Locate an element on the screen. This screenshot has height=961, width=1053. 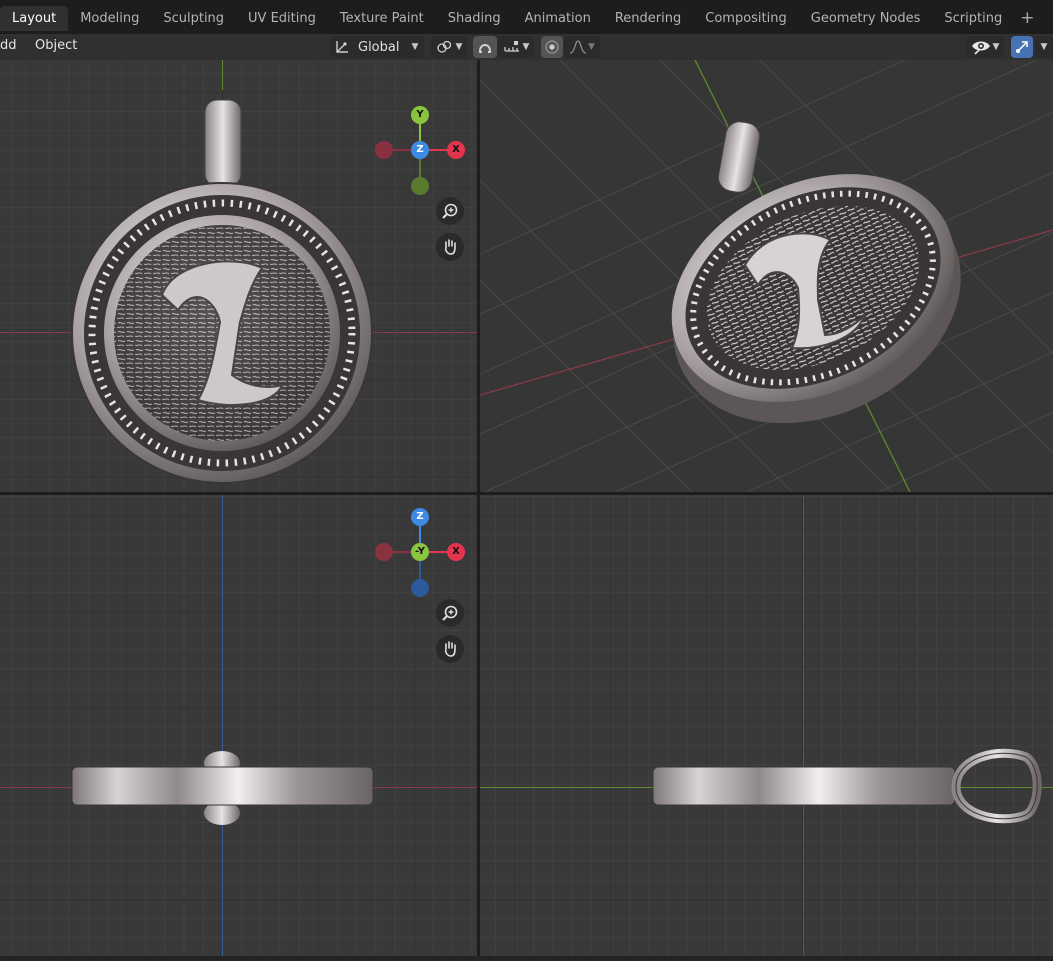
tab-scripting: Scripting is located at coordinates (973, 18).